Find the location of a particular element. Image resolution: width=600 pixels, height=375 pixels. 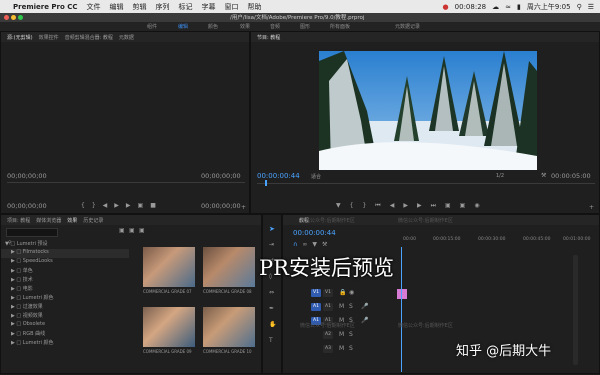

tab-effect-controls: 效果控件 is located at coordinates (49, 37).